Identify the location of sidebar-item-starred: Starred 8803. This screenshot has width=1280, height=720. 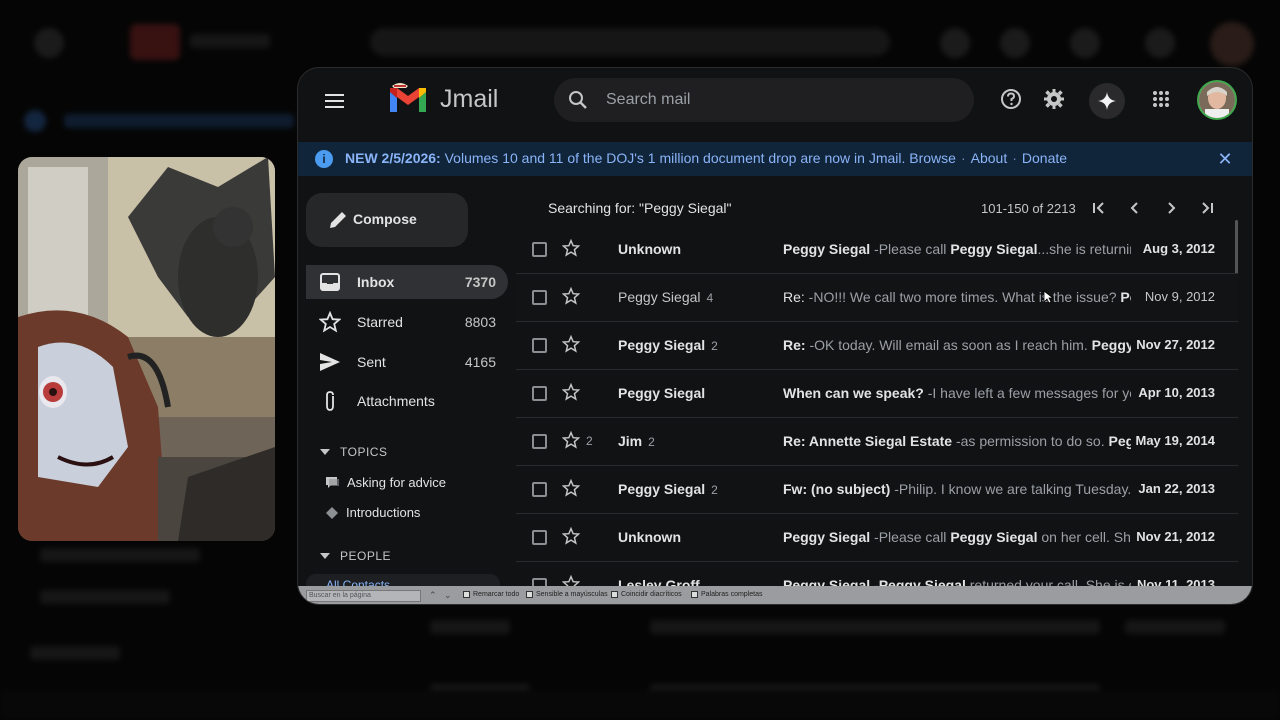
(407, 322).